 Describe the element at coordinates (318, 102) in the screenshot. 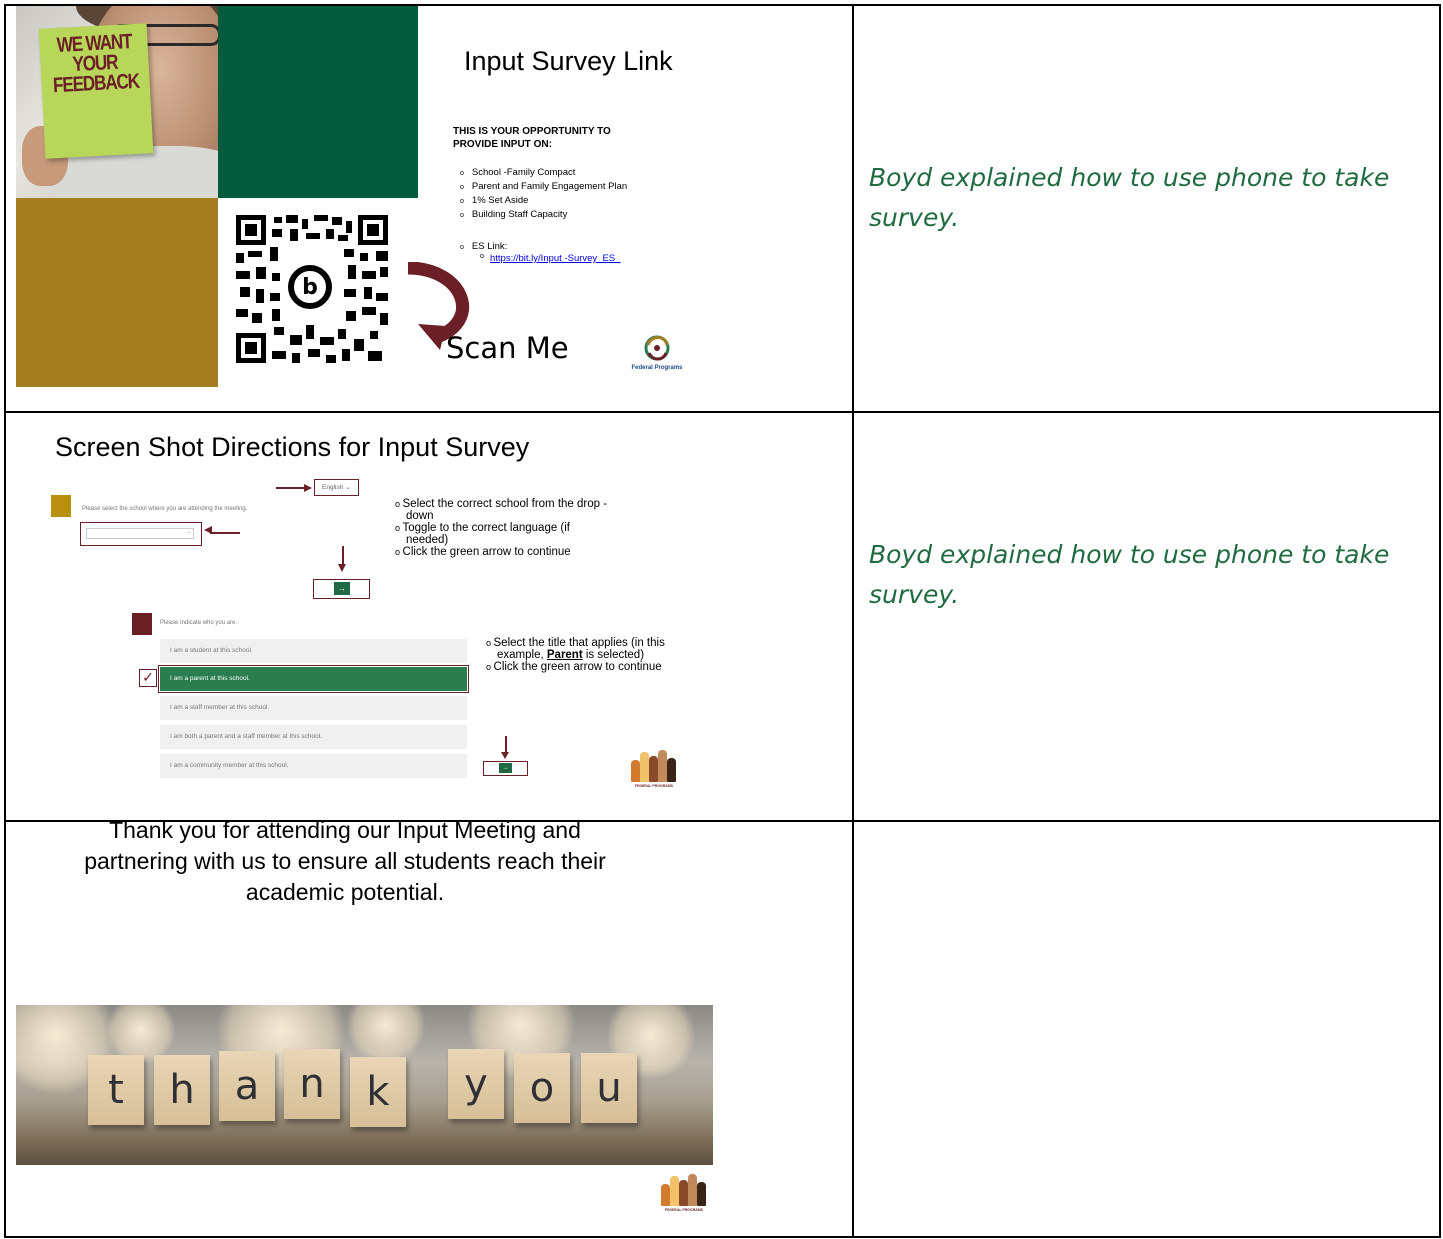

I see `green-color-block` at that location.